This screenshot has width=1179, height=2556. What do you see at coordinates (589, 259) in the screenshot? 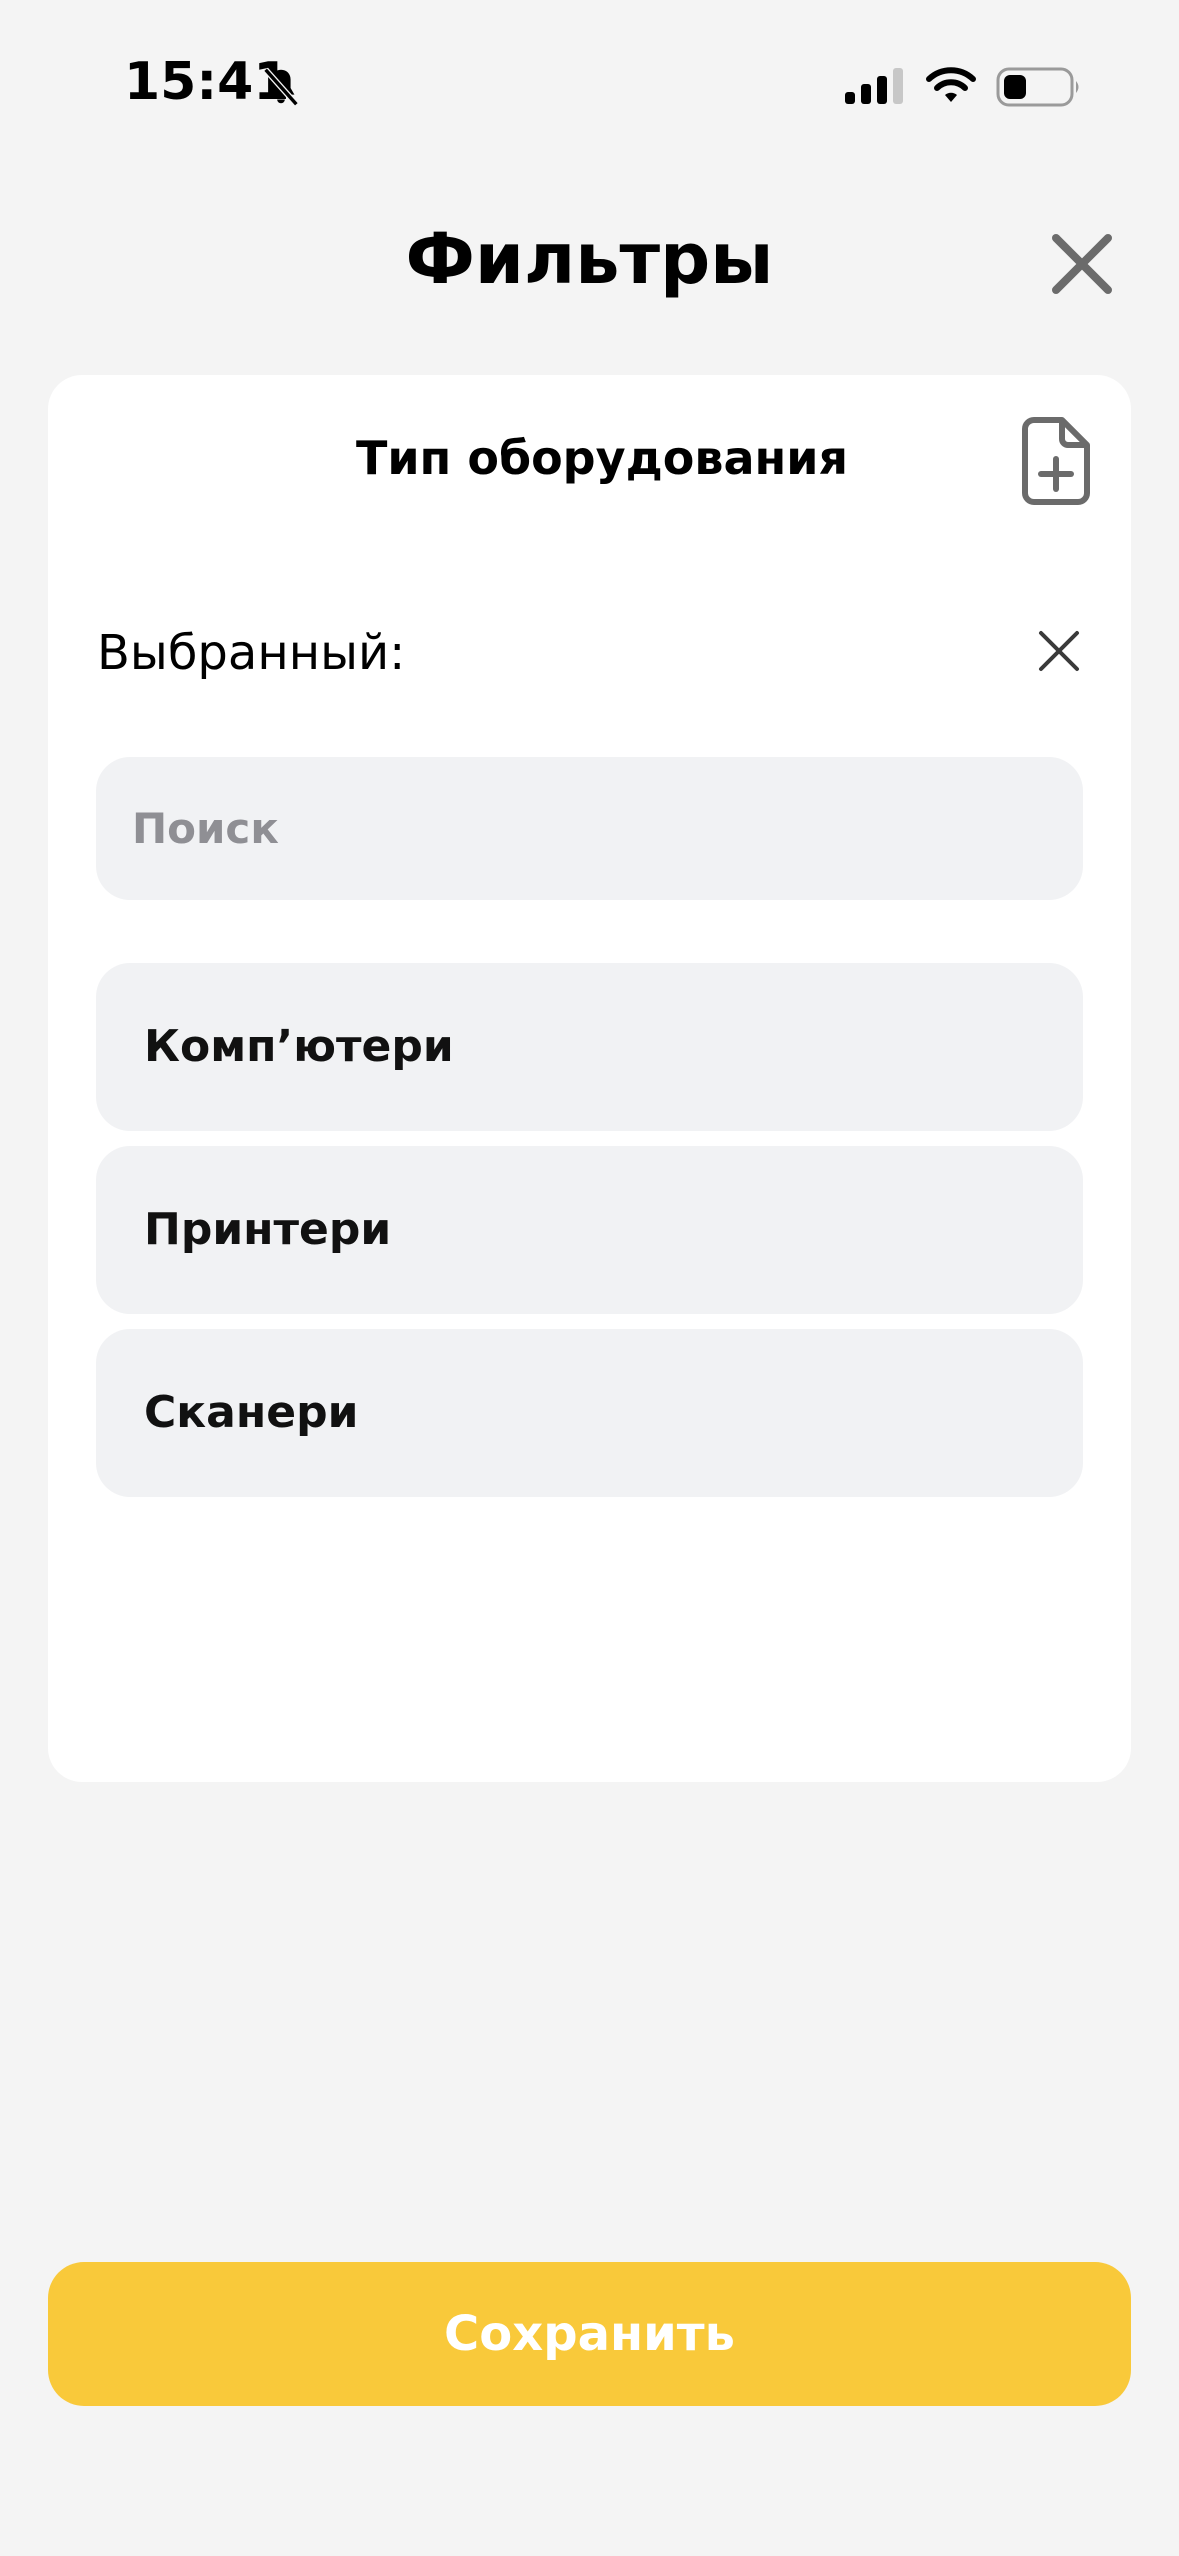
I see `page-title: Фильтры` at bounding box center [589, 259].